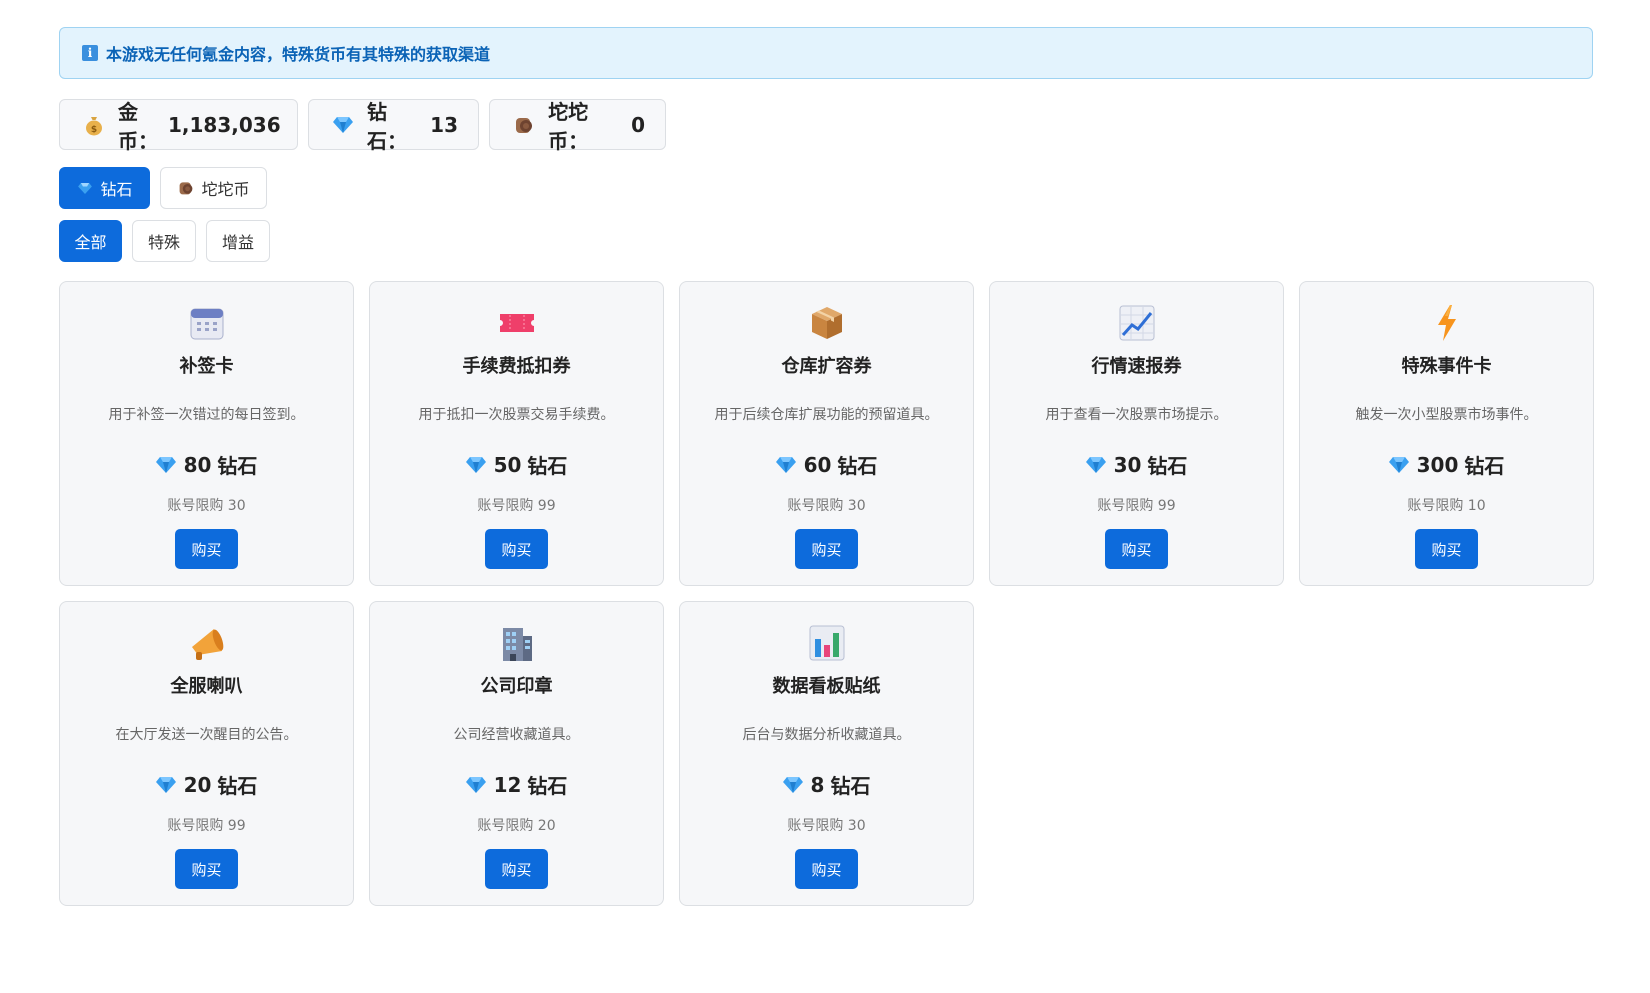 This screenshot has height=993, width=1650. I want to click on price-value: 8, so click(817, 784).